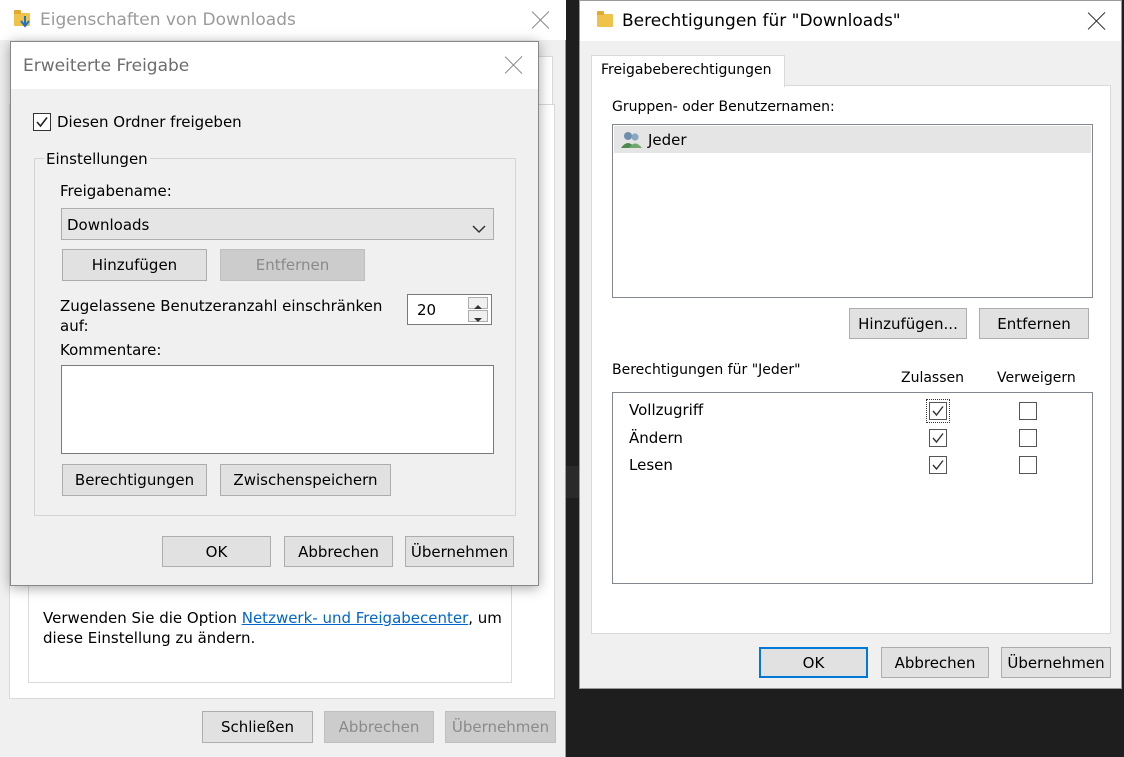  I want to click on deny-heading: Verweigern, so click(1036, 378).